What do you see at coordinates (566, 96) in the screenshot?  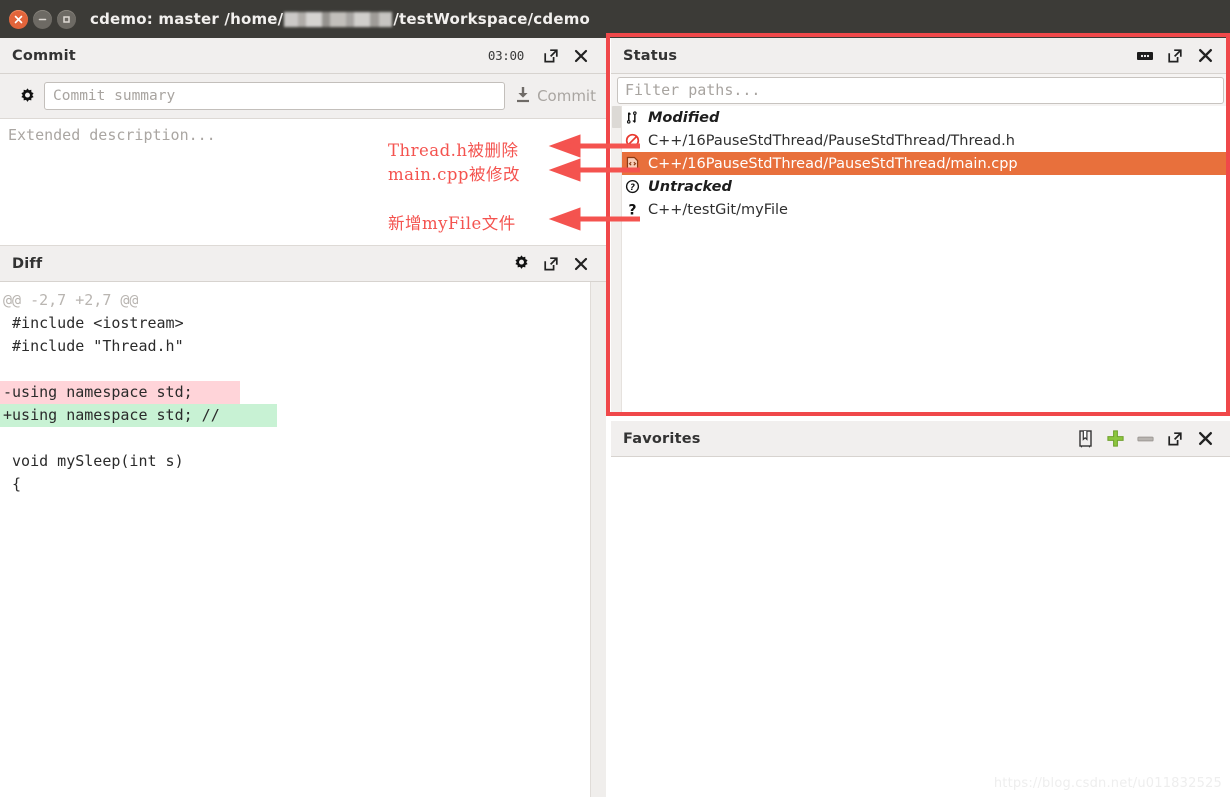 I see `commit-button-label: Commit` at bounding box center [566, 96].